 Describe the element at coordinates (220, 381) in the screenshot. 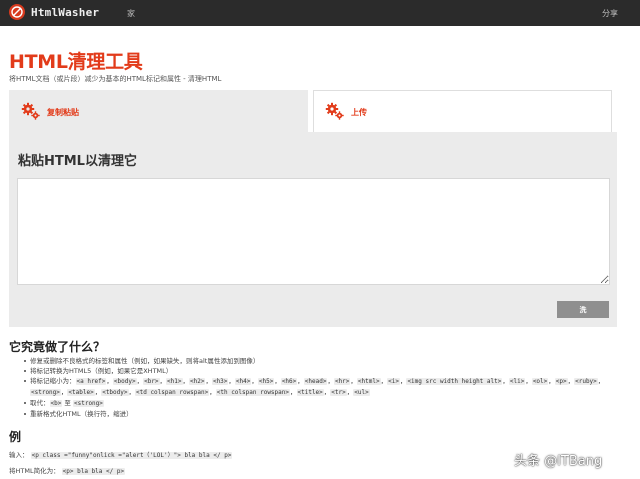

I see `reduce-tag-code: <h3>` at that location.